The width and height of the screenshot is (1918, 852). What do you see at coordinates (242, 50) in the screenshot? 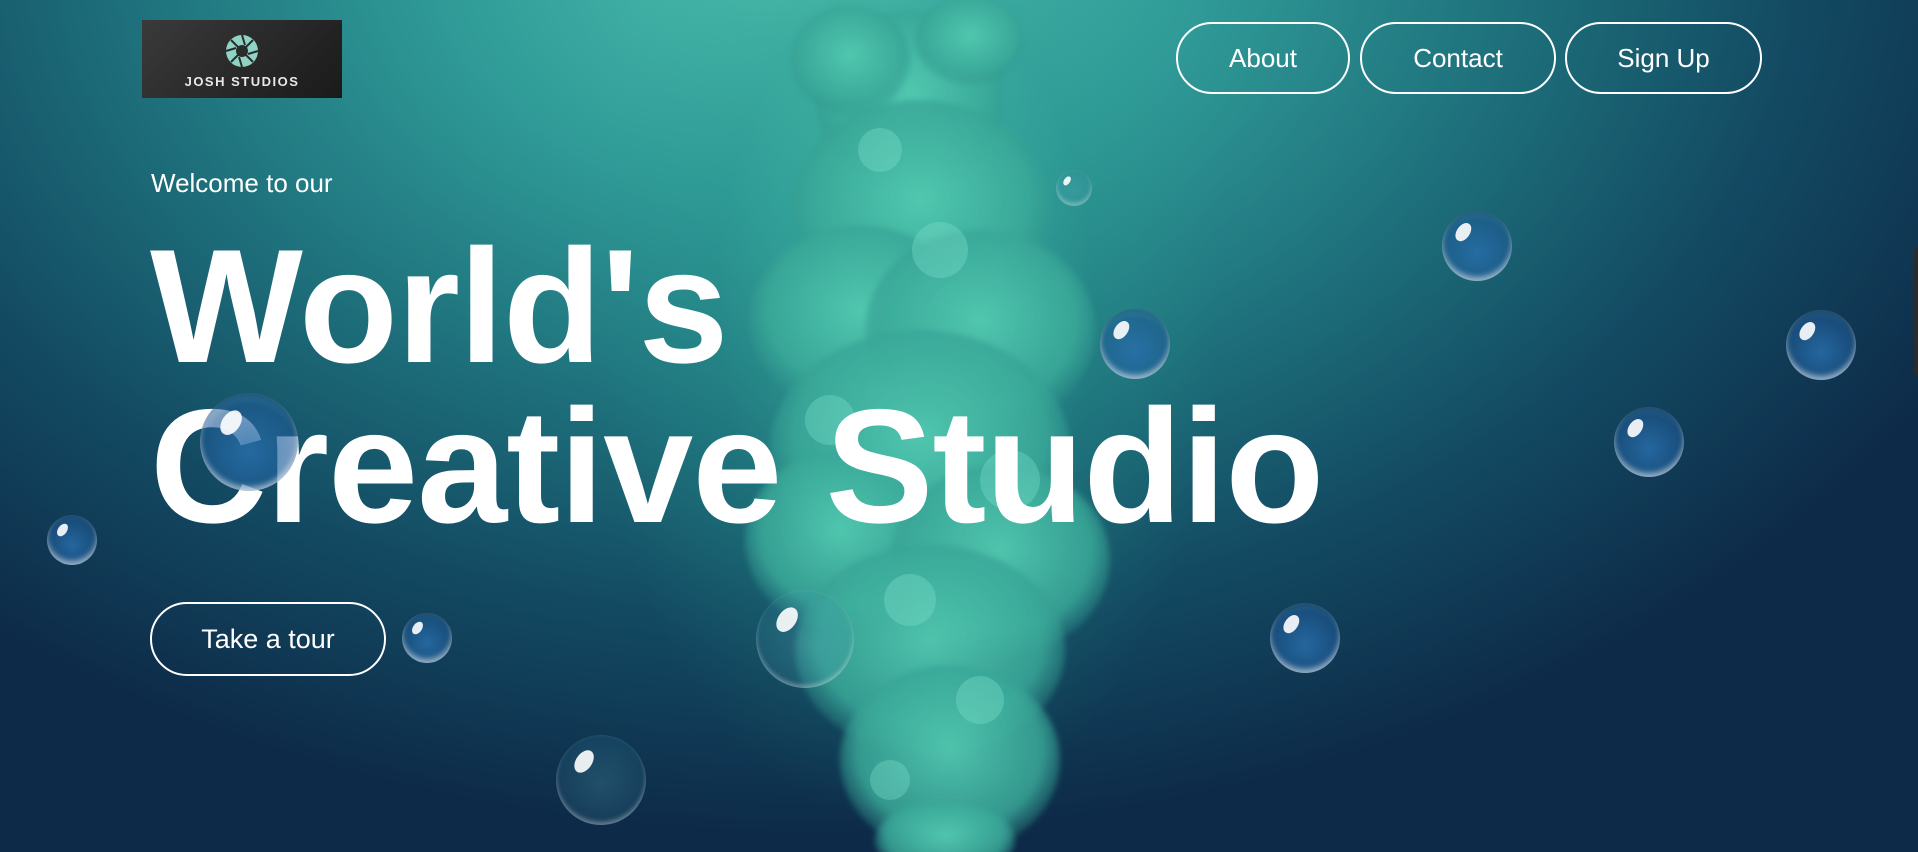
I see `aperture-icon` at bounding box center [242, 50].